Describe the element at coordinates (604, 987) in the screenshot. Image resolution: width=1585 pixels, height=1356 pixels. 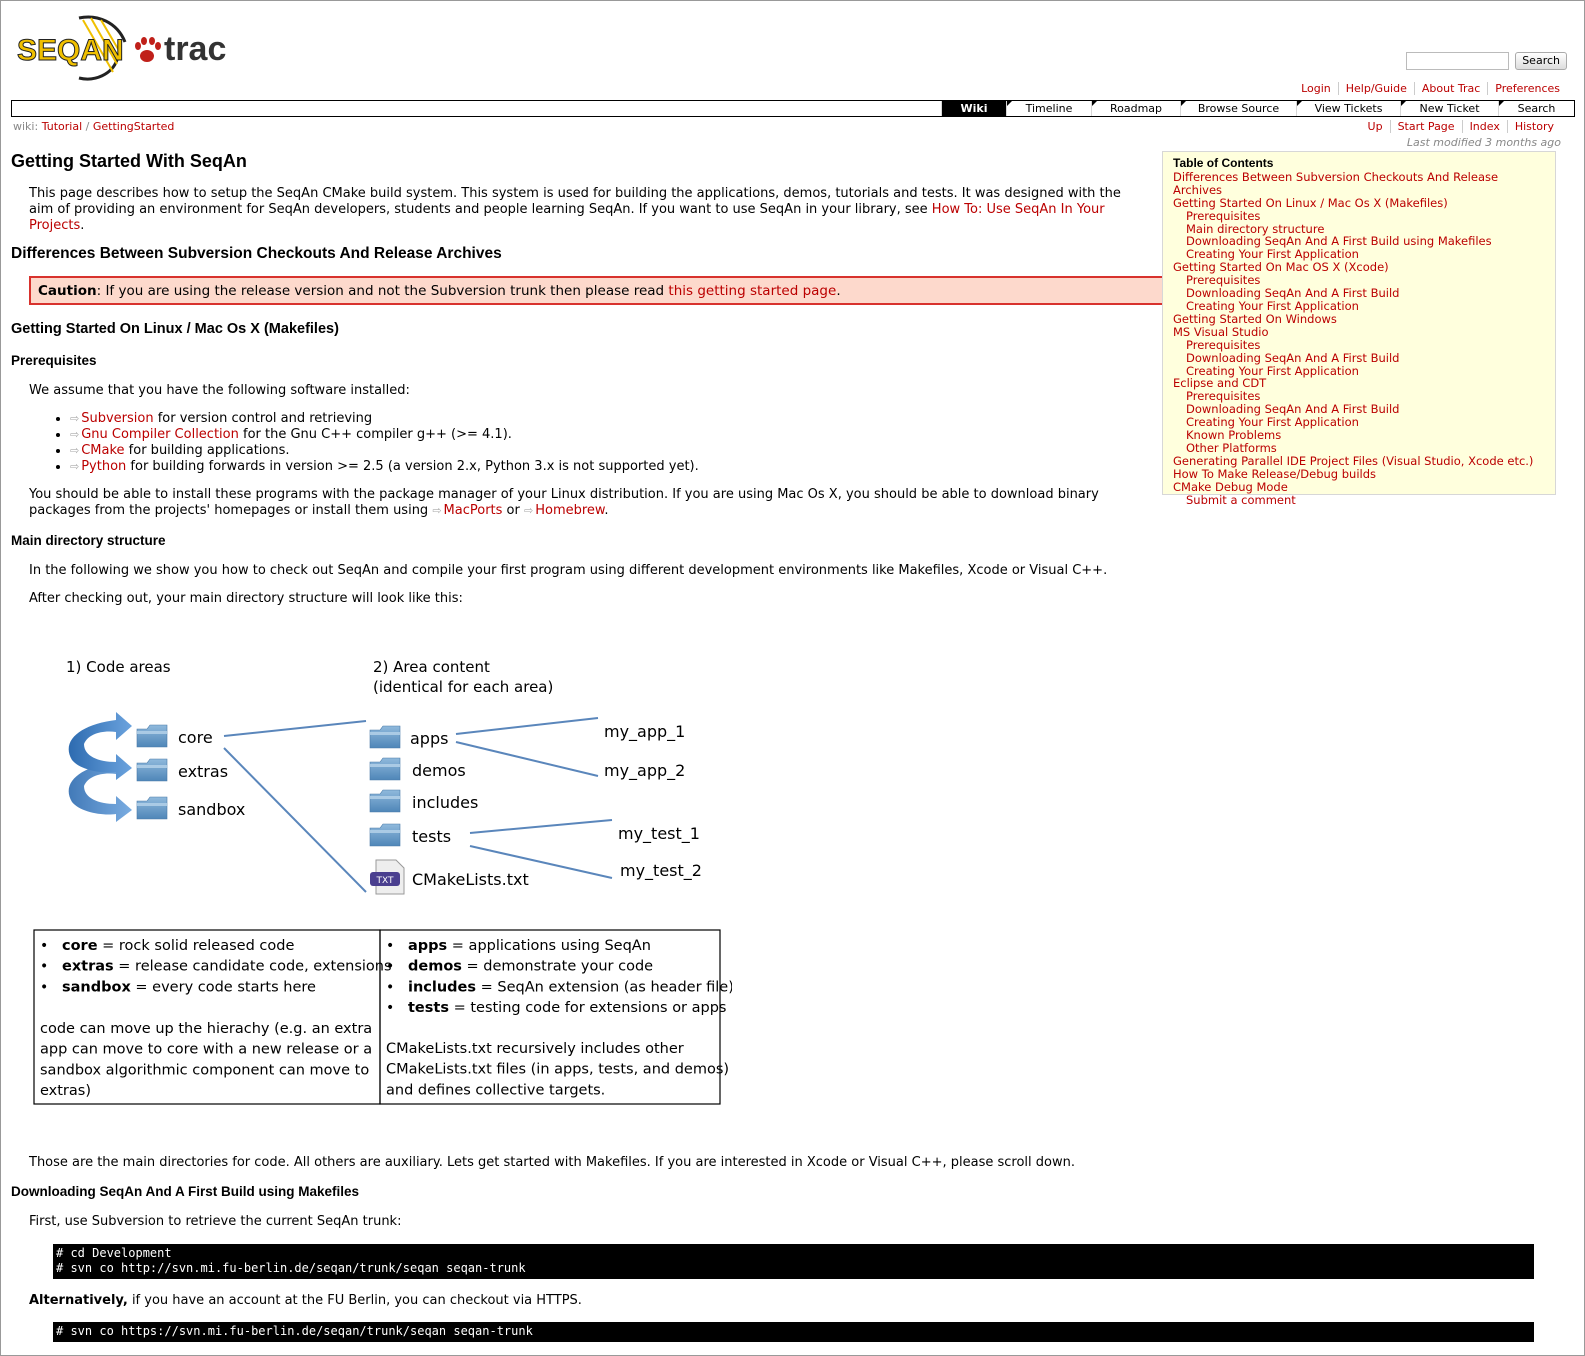
I see `box-bullet-desc: = SeqAn extension (as header file)` at that location.